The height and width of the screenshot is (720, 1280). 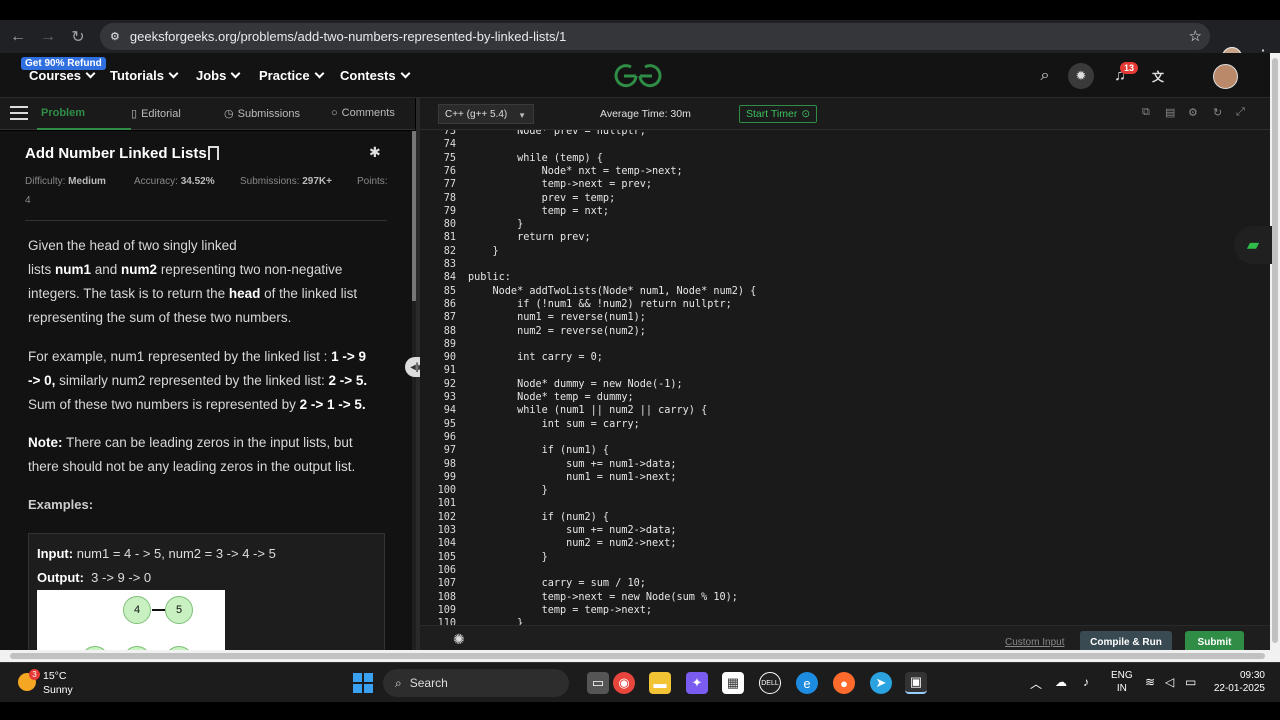 I want to click on language-select: C++ (g++ 5.4) ▼, so click(x=486, y=114).